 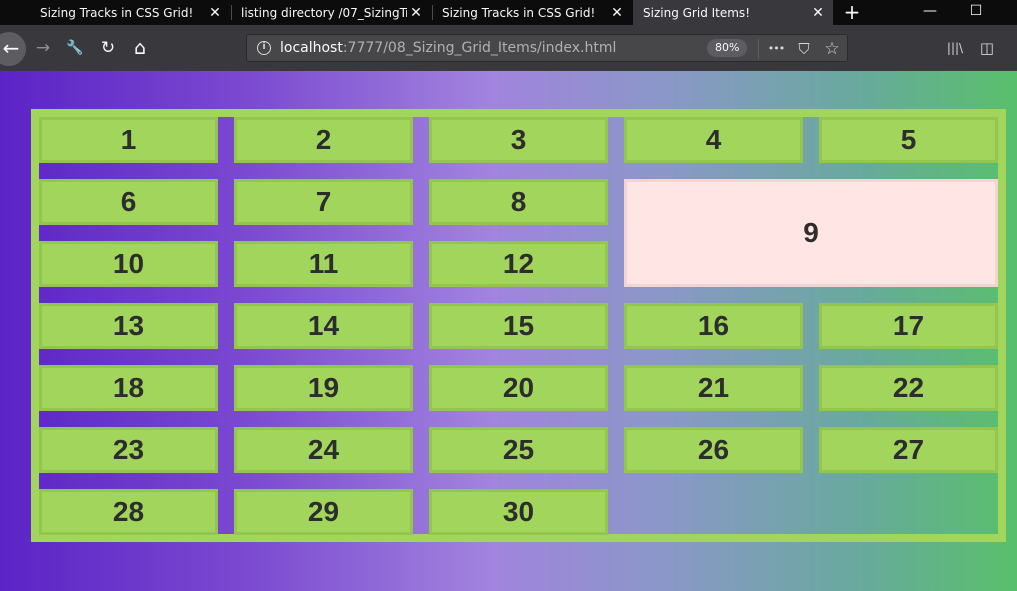 I want to click on grid-item: 26, so click(x=713, y=450).